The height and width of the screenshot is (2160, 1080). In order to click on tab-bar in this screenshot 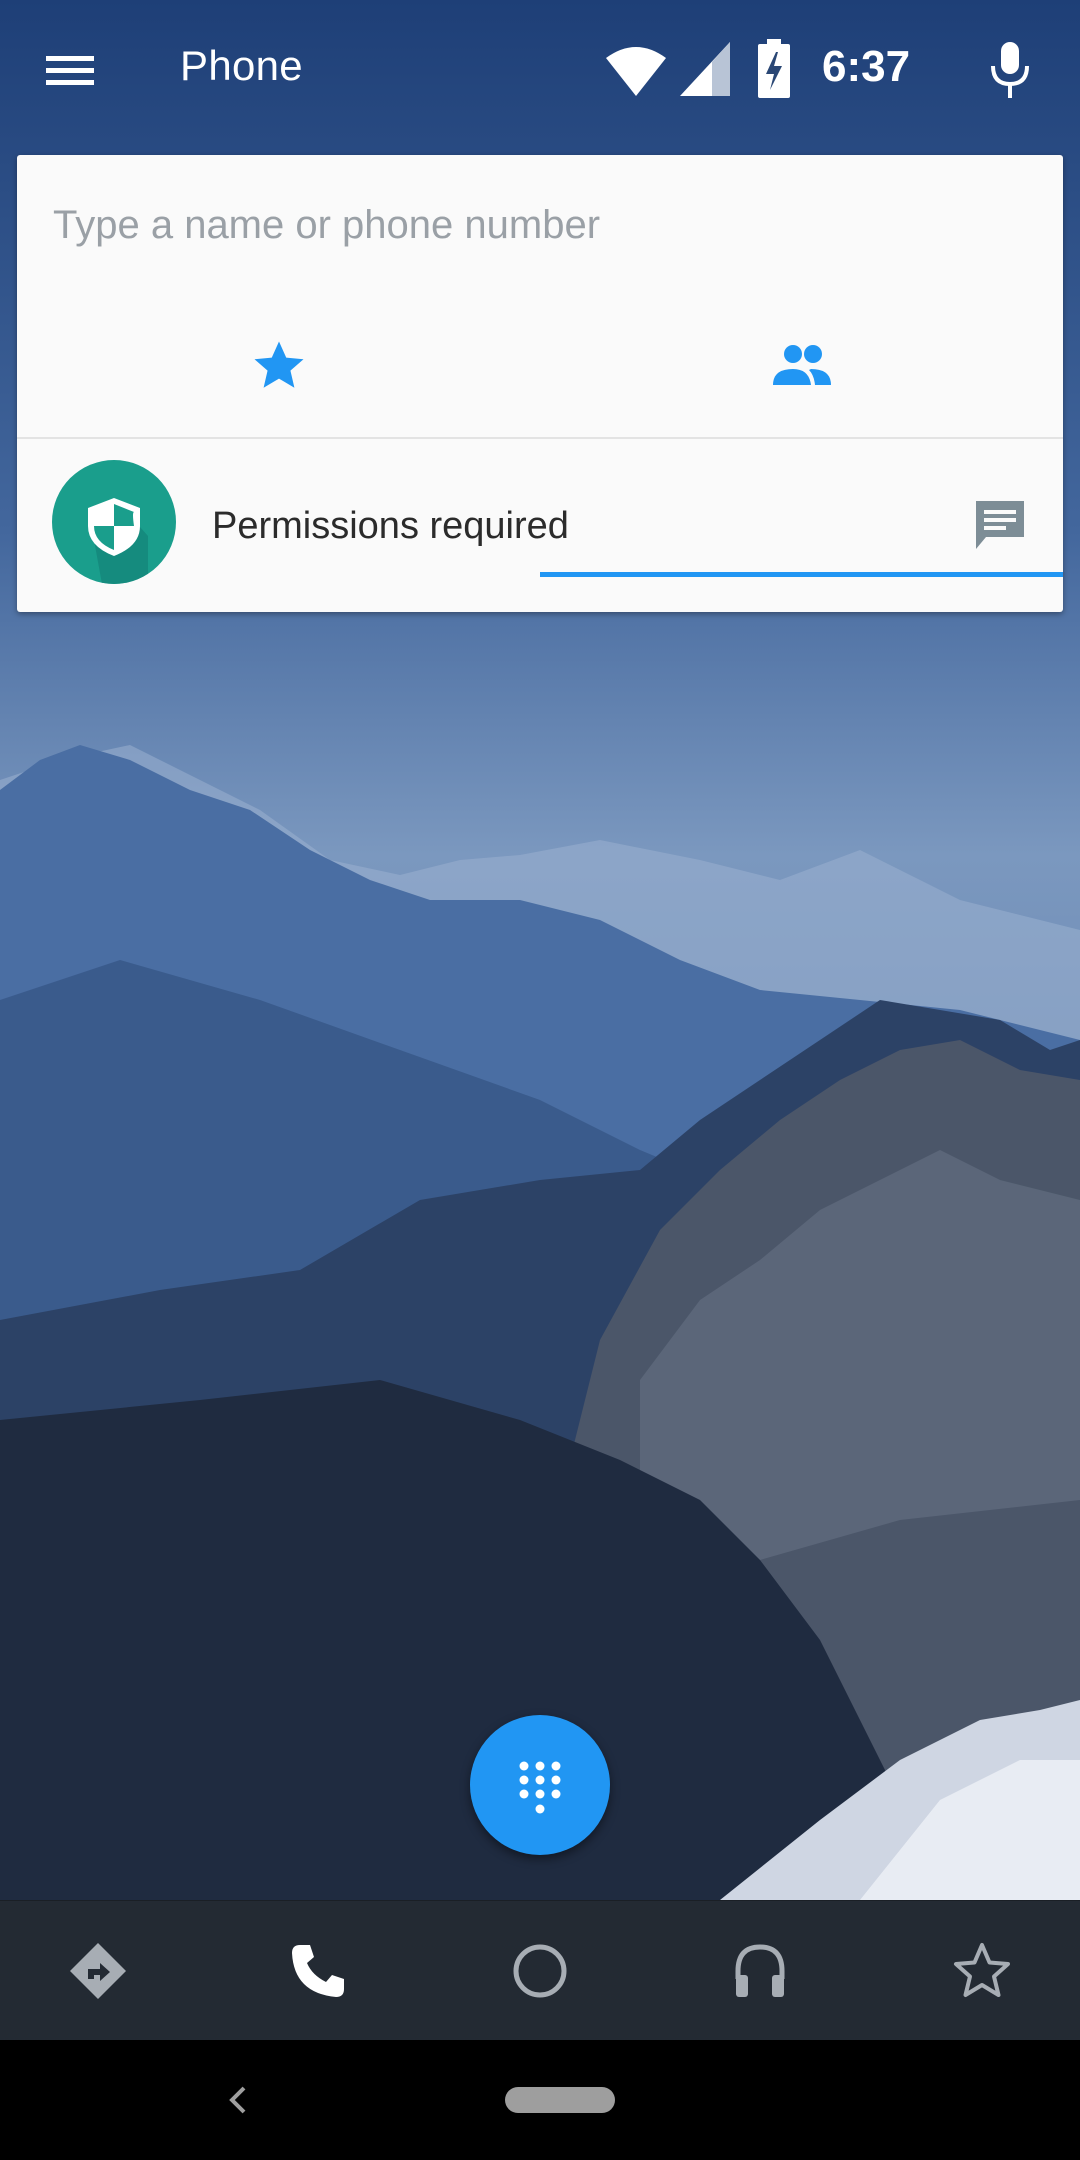, I will do `click(540, 436)`.